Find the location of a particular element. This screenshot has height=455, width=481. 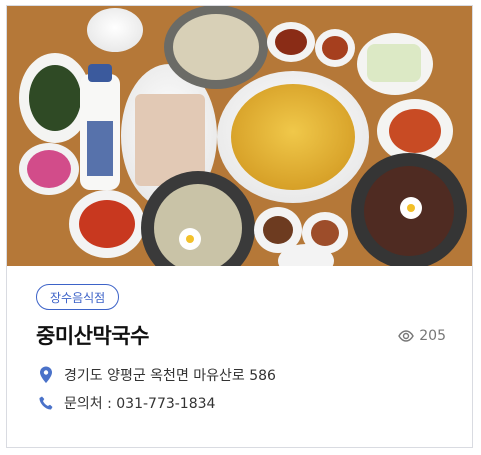

view-count-number: 205 is located at coordinates (432, 336).